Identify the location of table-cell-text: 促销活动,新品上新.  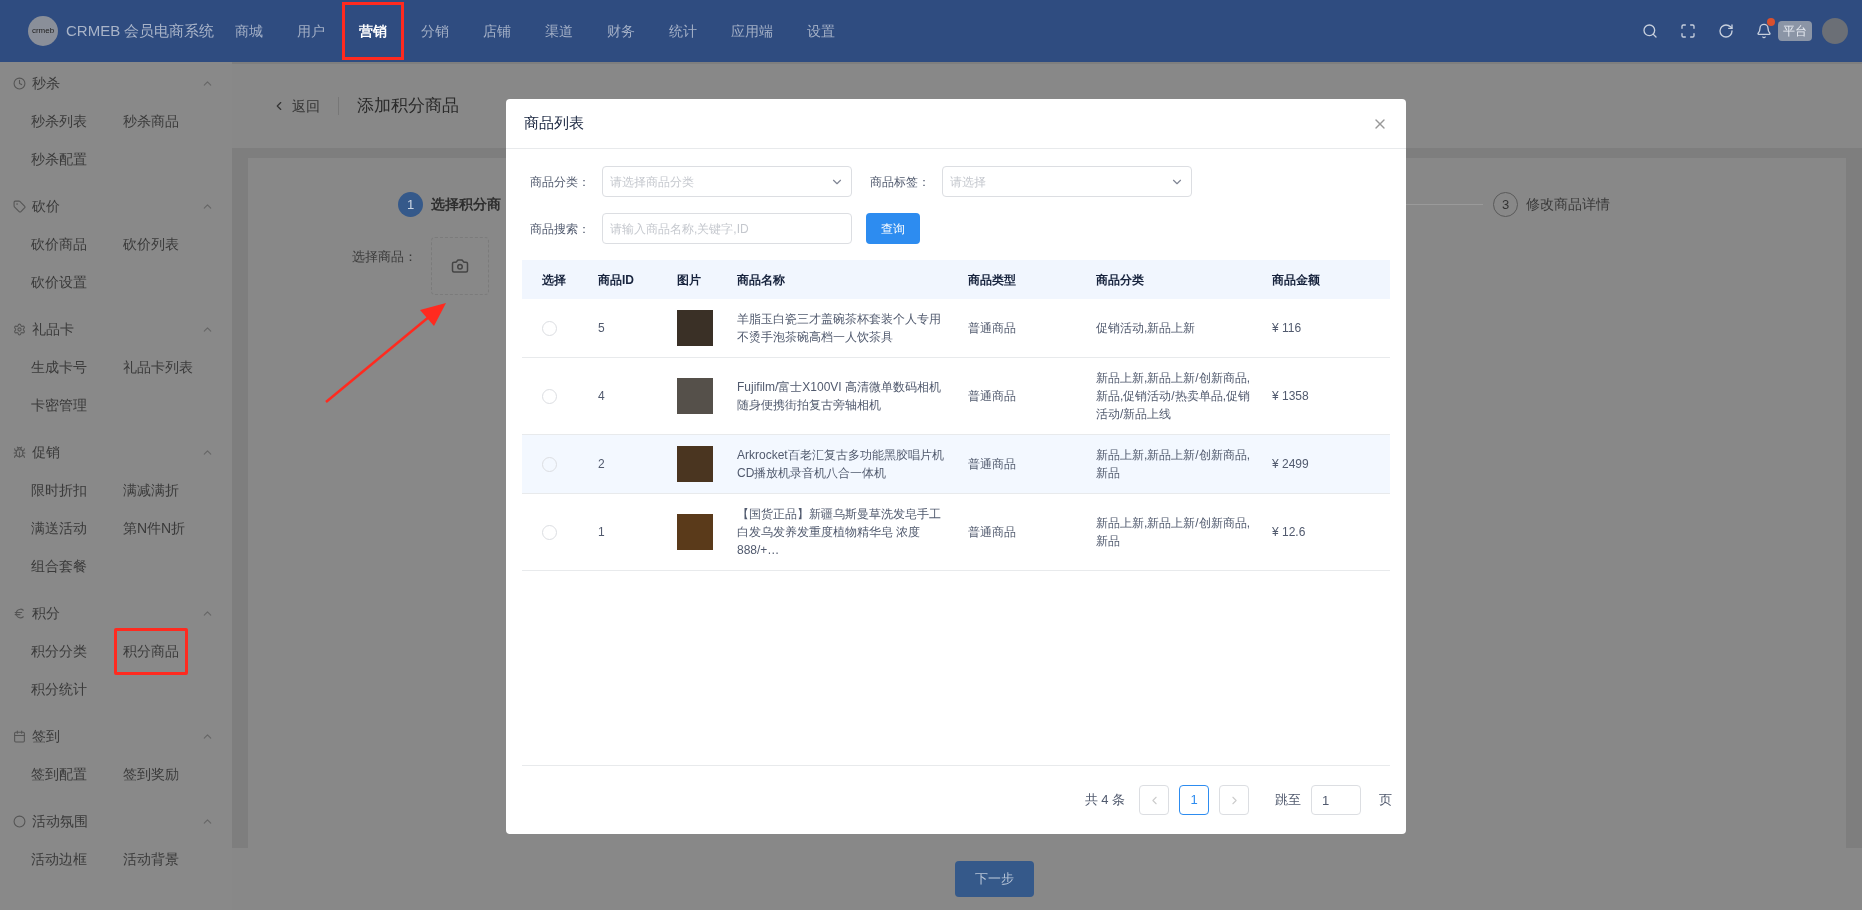
(1146, 328).